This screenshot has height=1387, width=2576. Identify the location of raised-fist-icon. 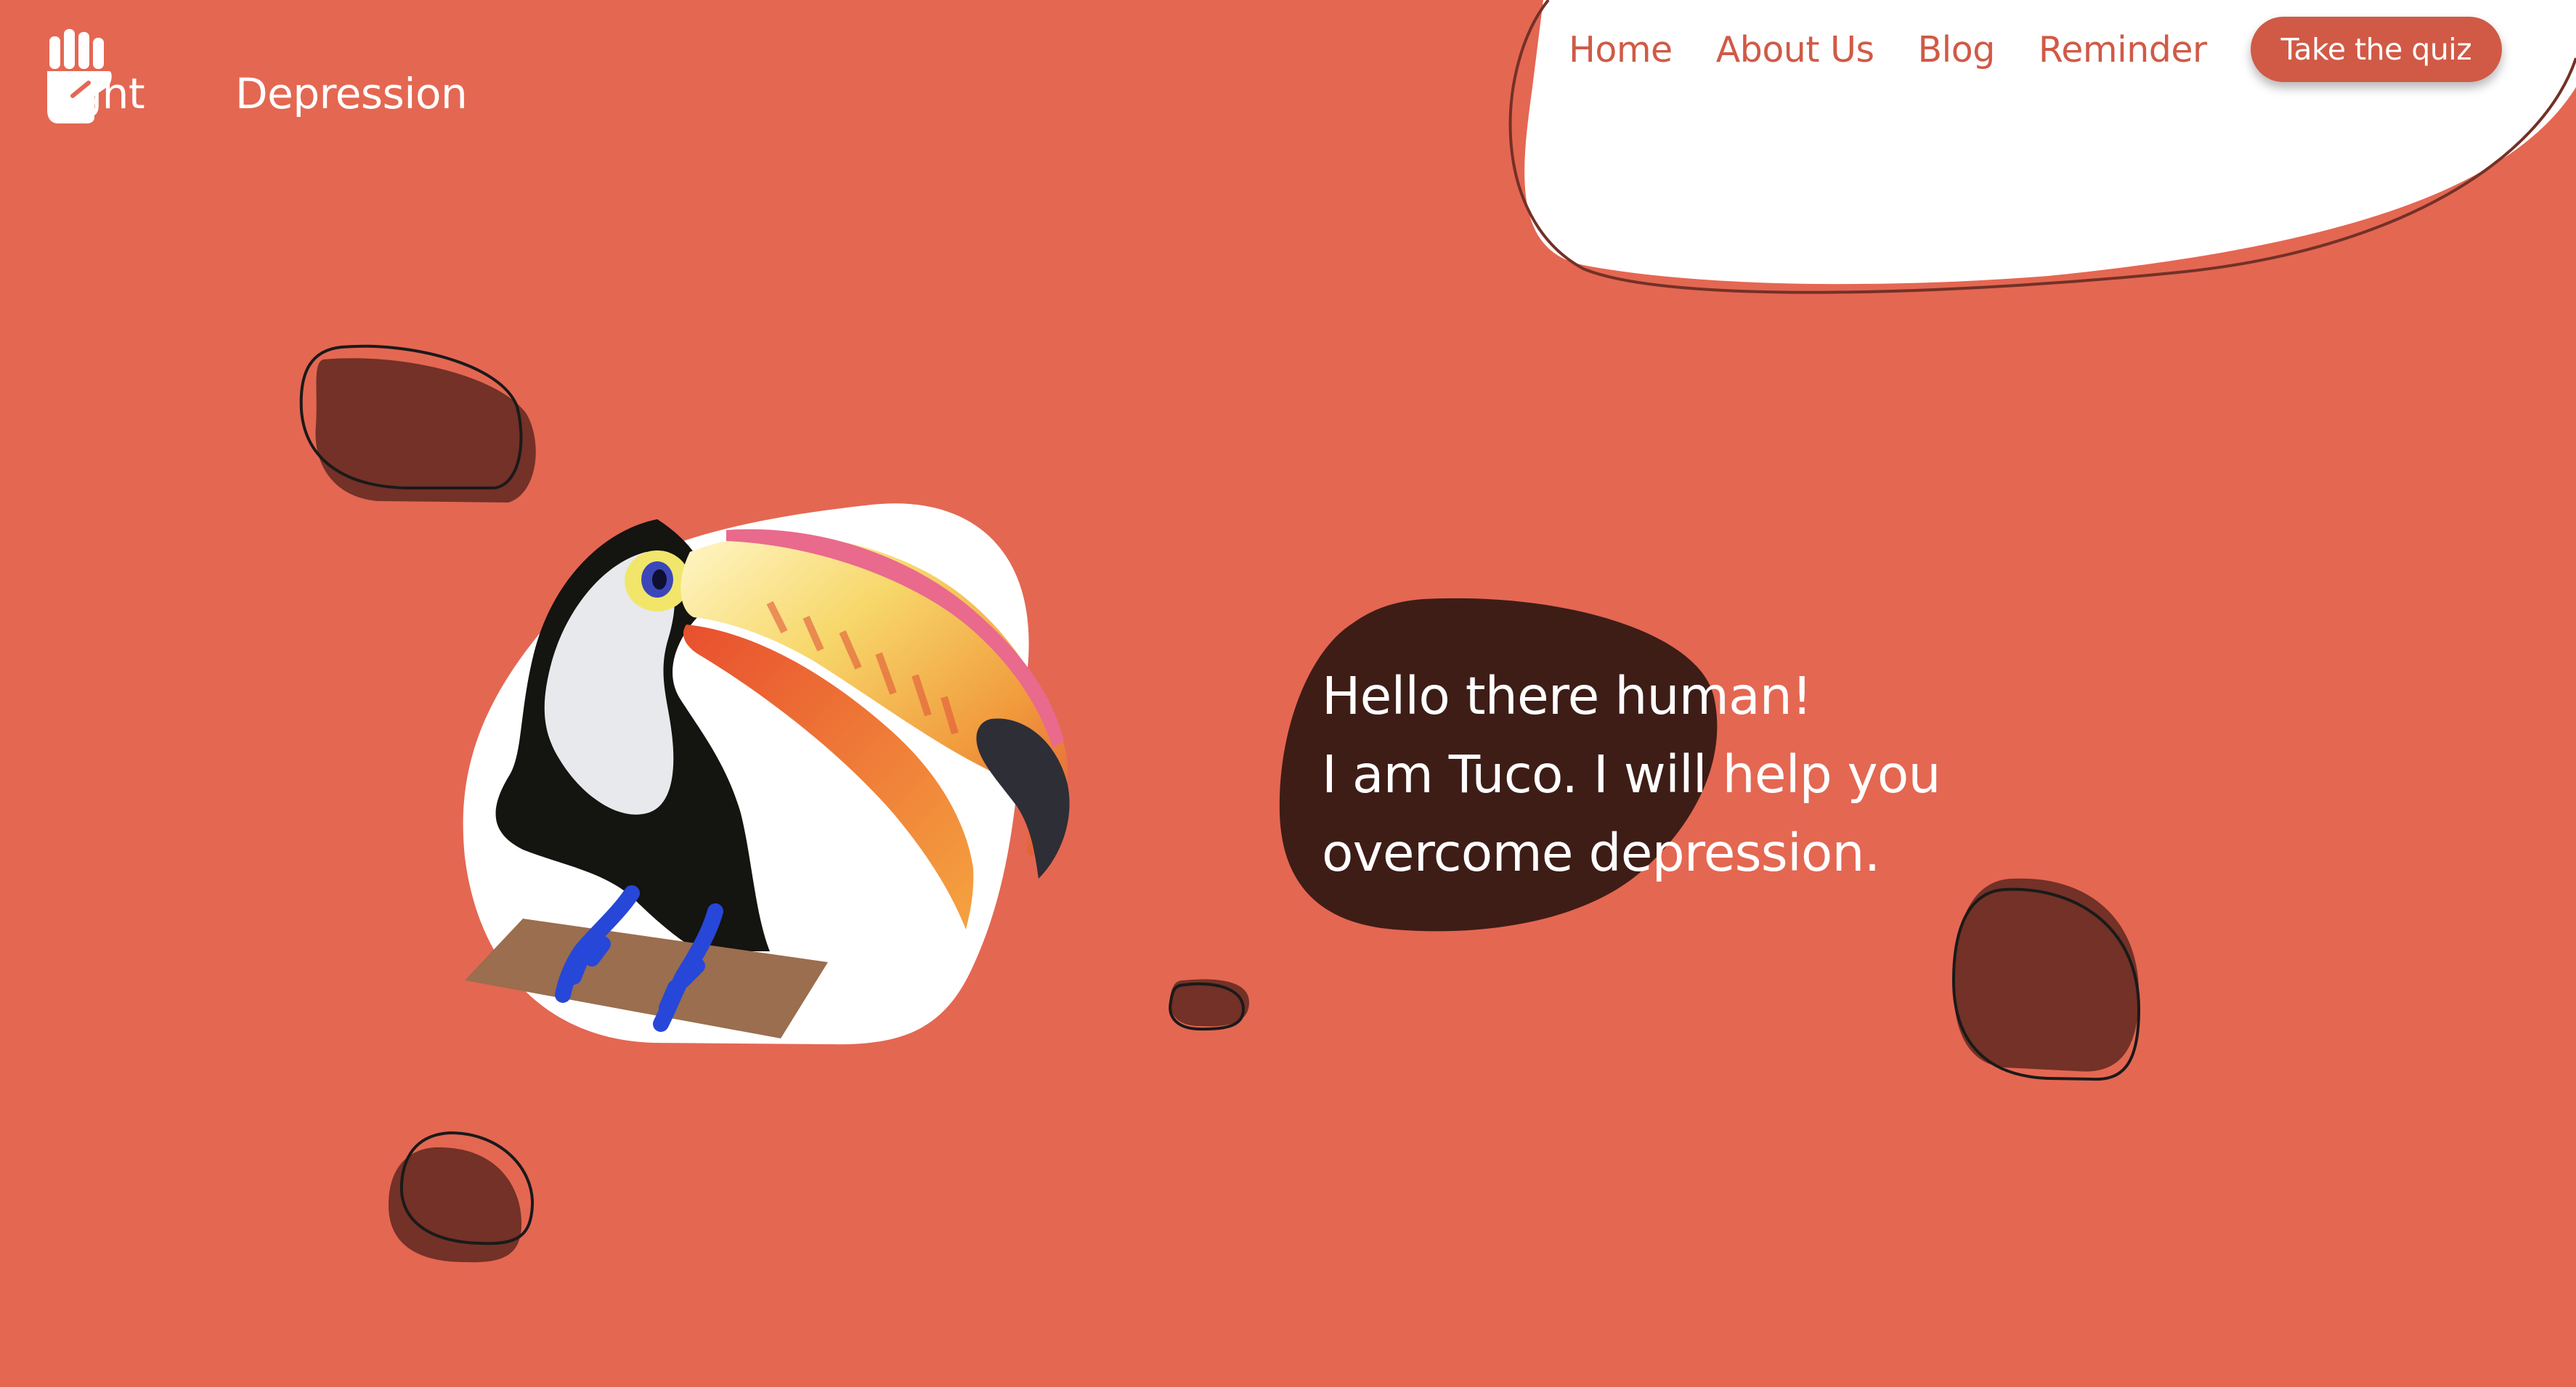
(80, 76).